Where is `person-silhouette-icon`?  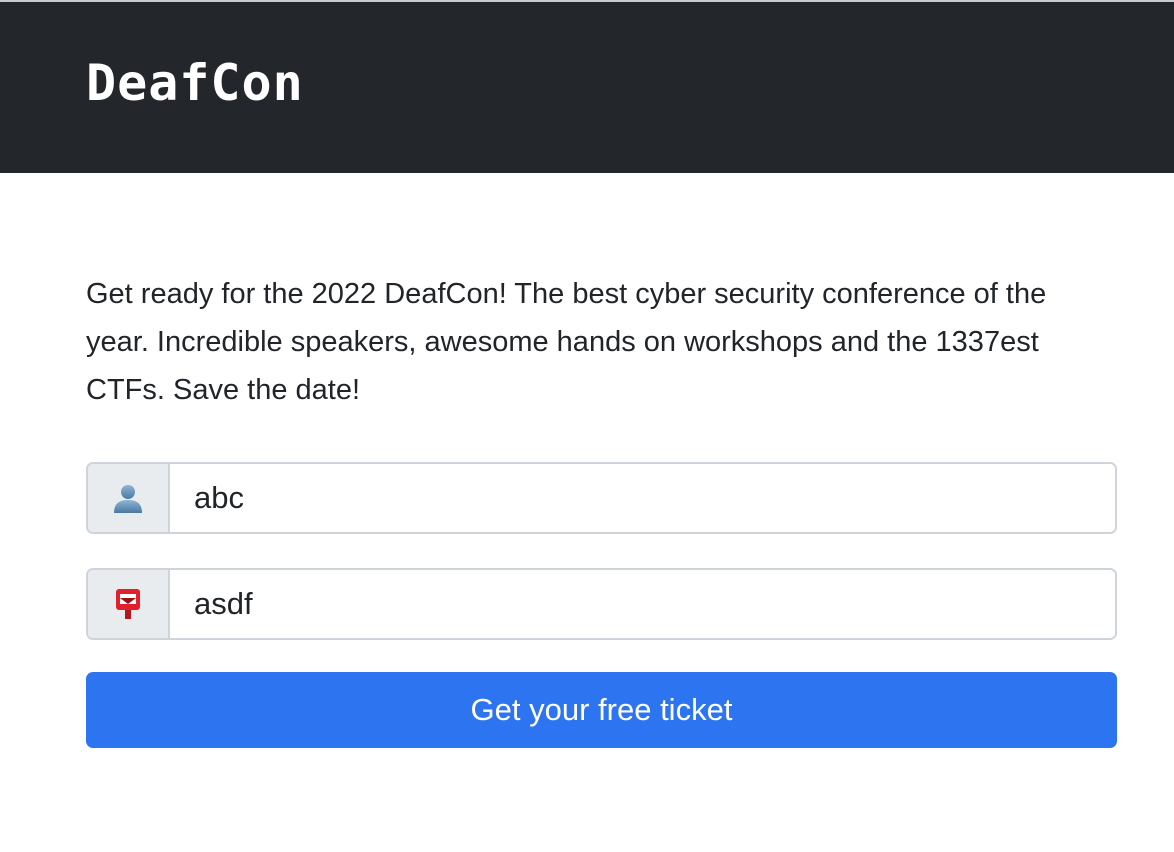
person-silhouette-icon is located at coordinates (129, 498).